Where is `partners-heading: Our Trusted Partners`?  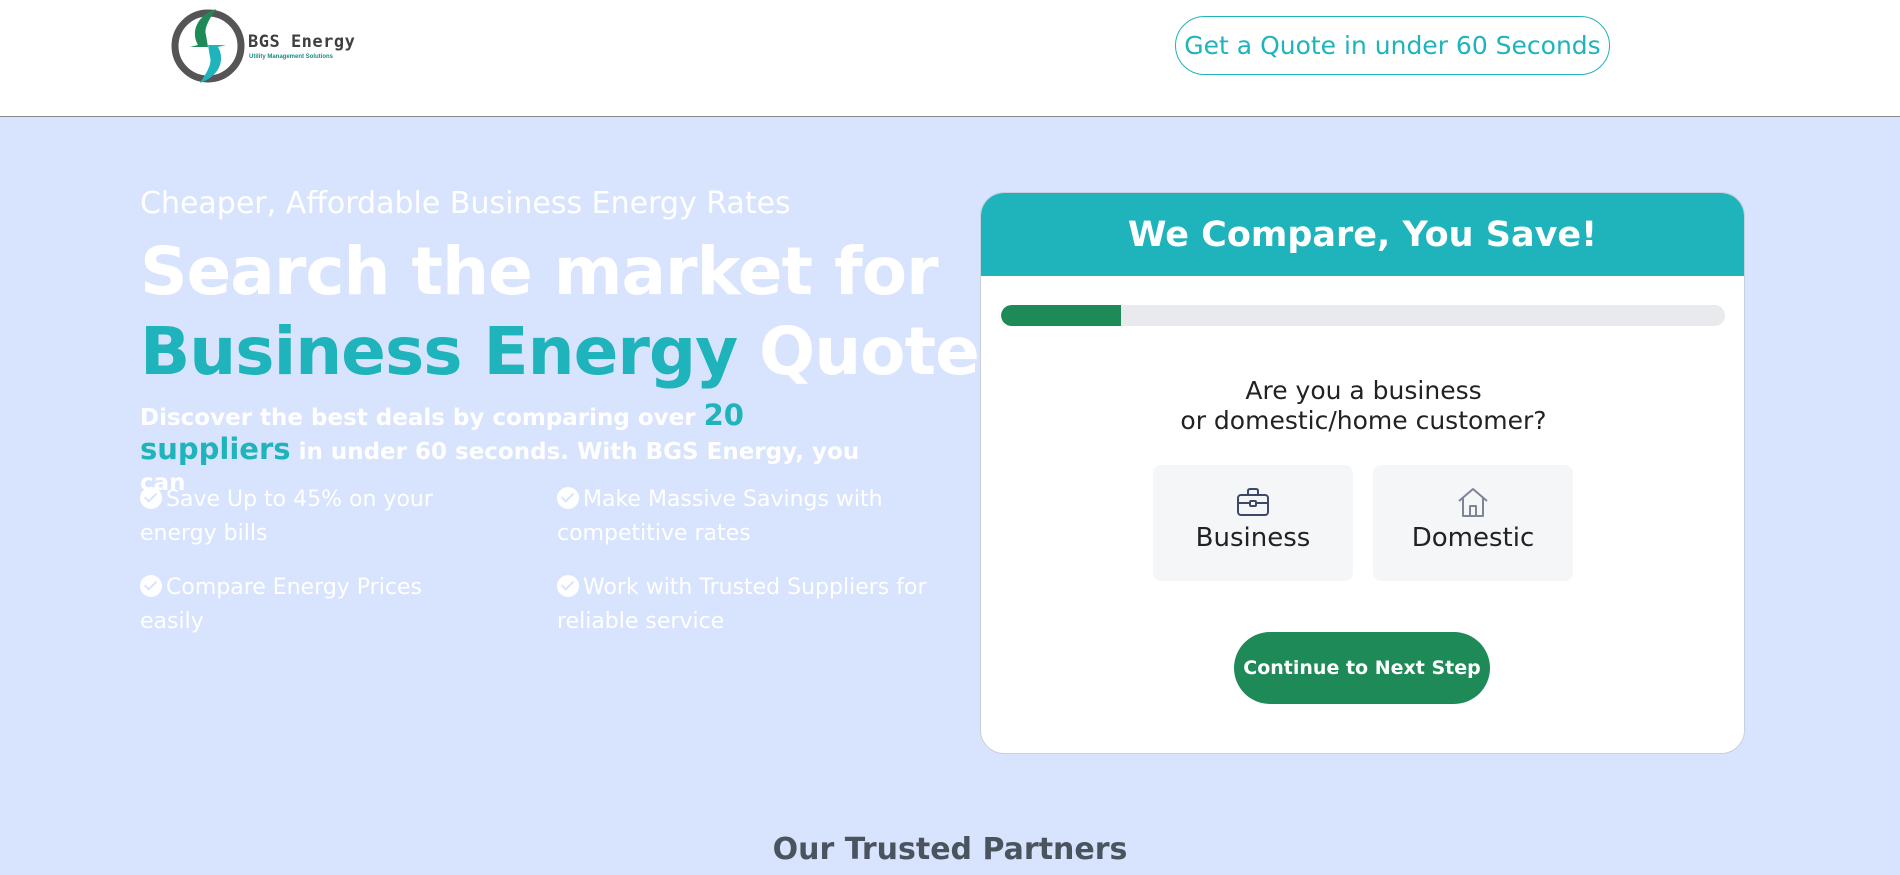 partners-heading: Our Trusted Partners is located at coordinates (950, 849).